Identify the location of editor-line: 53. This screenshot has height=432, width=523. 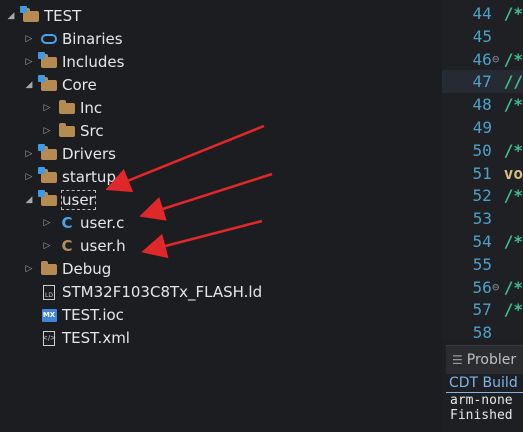
(482, 218).